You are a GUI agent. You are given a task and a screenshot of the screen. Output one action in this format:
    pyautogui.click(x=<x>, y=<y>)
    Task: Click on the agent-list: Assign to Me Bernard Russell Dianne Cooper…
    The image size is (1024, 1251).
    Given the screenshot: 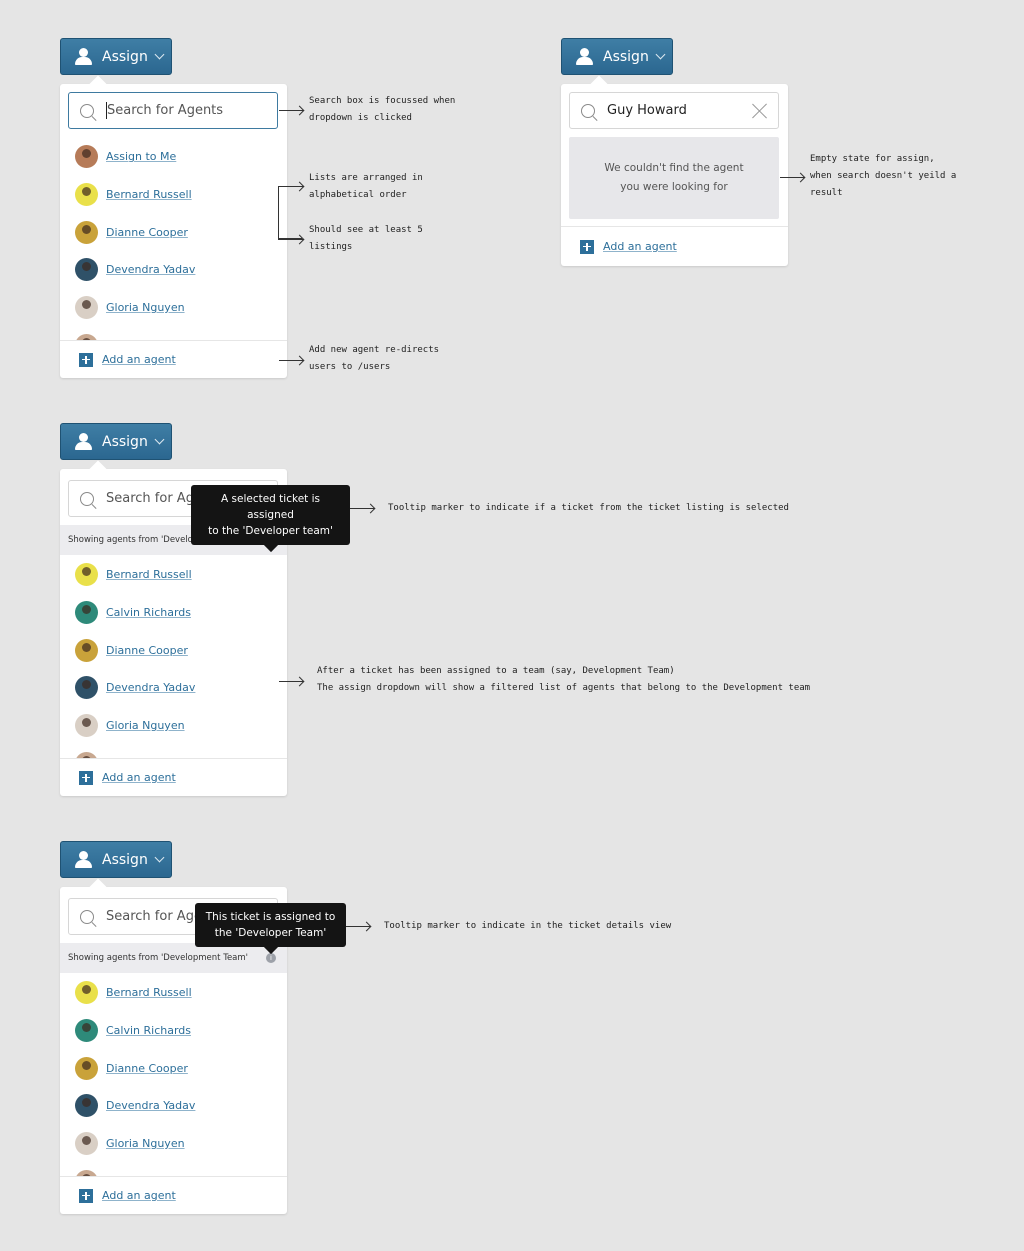 What is the action you would take?
    pyautogui.click(x=173, y=239)
    